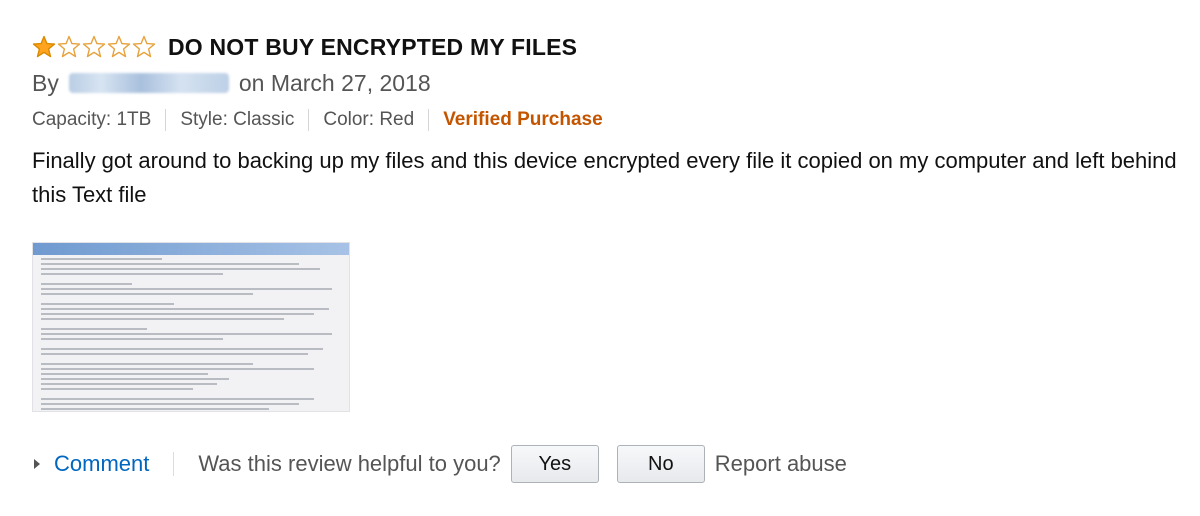  What do you see at coordinates (781, 464) in the screenshot?
I see `report-abuse-link: Report abuse` at bounding box center [781, 464].